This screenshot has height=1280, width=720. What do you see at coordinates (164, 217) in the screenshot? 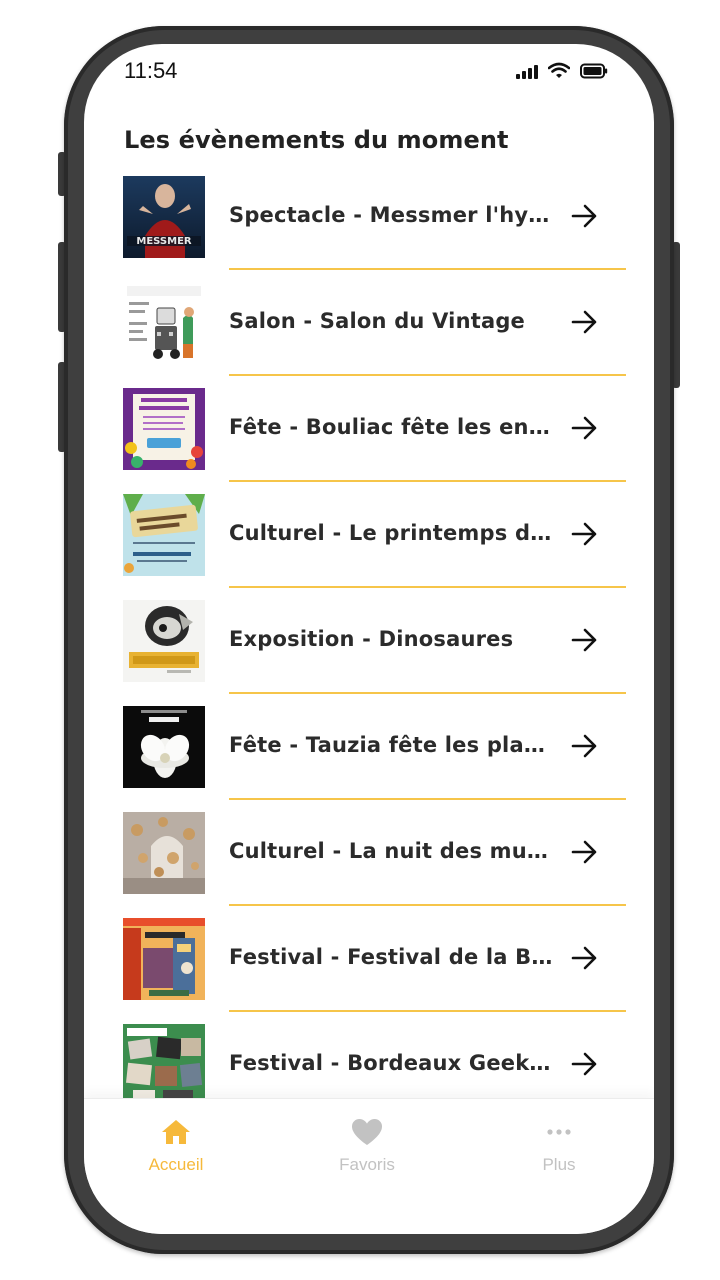
I see `messmer-poster-thumbnail: MESSMER` at bounding box center [164, 217].